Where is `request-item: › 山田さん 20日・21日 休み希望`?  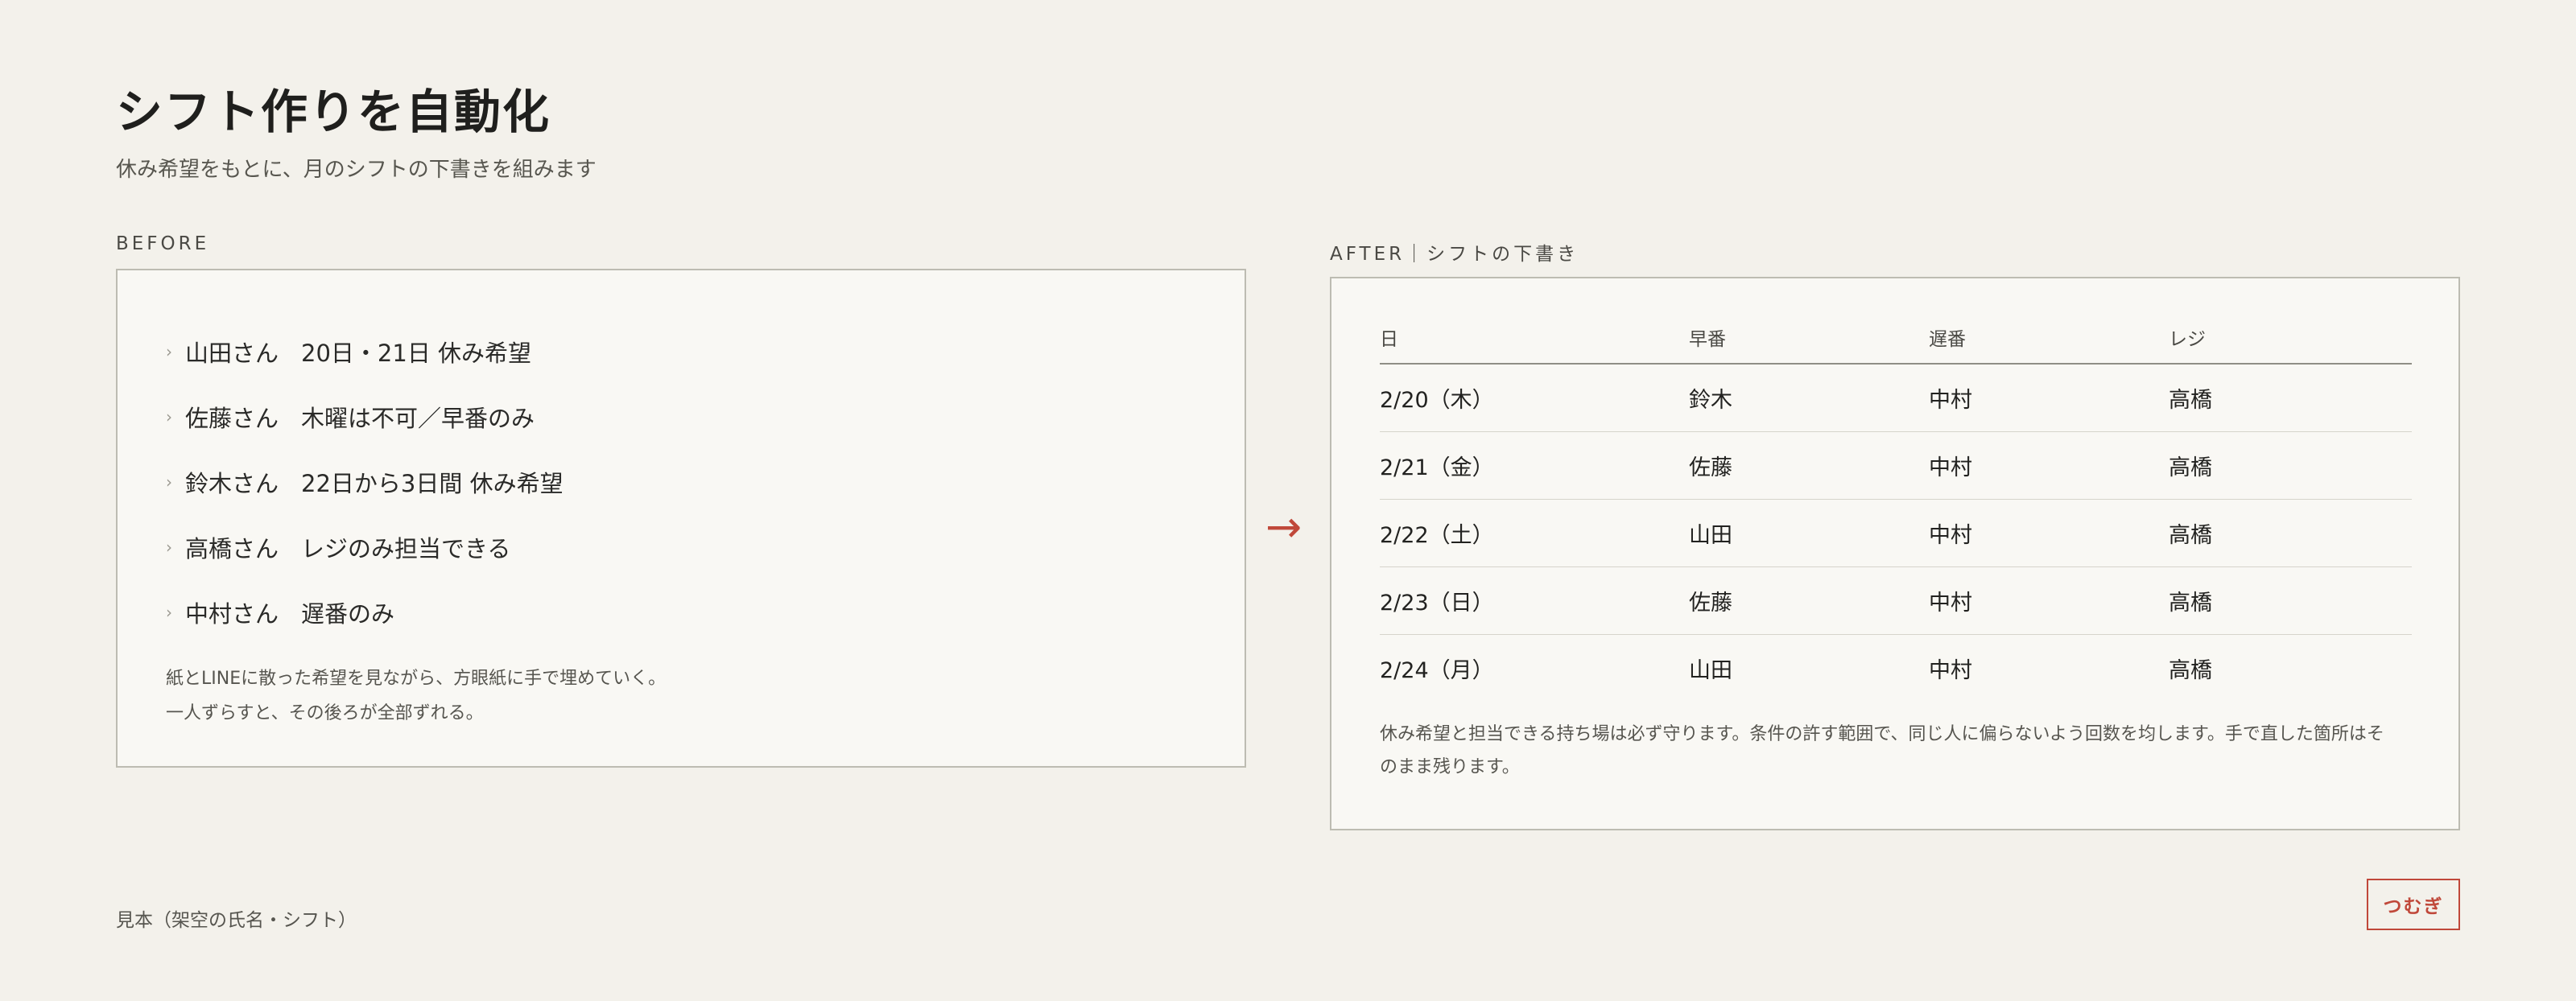 request-item: › 山田さん 20日・21日 休み希望 is located at coordinates (365, 352).